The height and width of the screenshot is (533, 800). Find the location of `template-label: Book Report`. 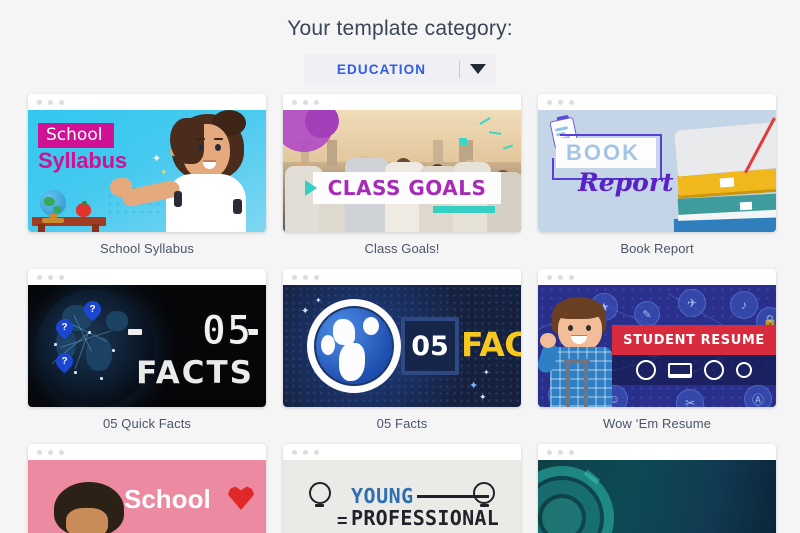

template-label: Book Report is located at coordinates (657, 248).